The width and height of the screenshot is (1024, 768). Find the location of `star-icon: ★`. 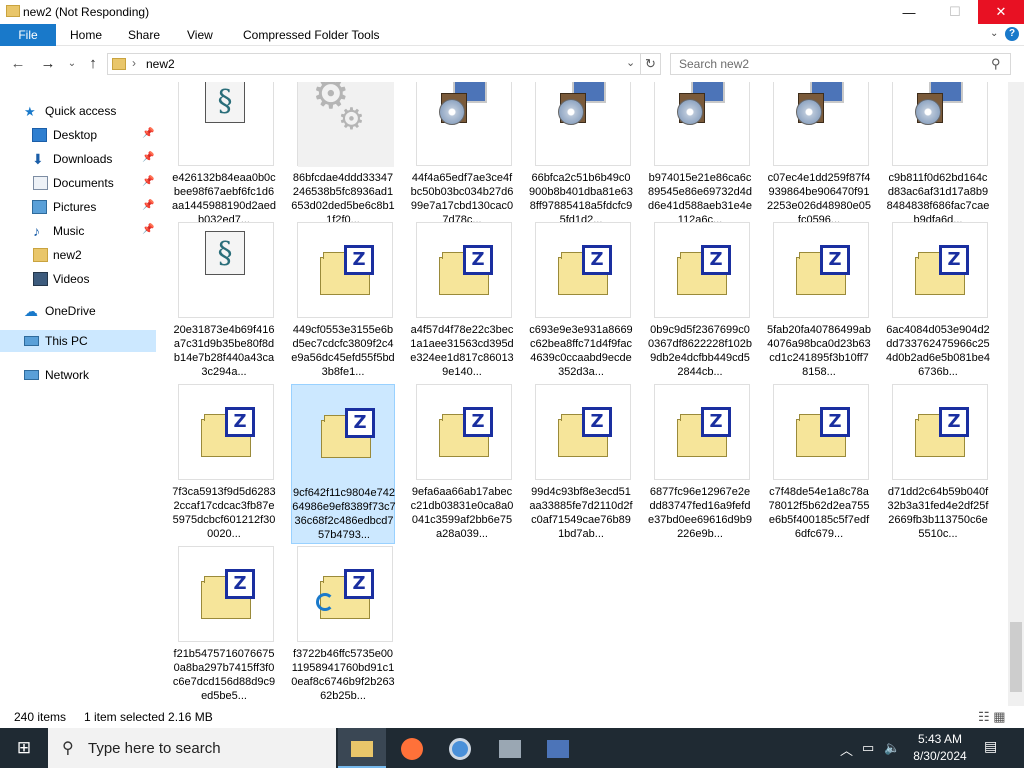

star-icon: ★ is located at coordinates (30, 111).